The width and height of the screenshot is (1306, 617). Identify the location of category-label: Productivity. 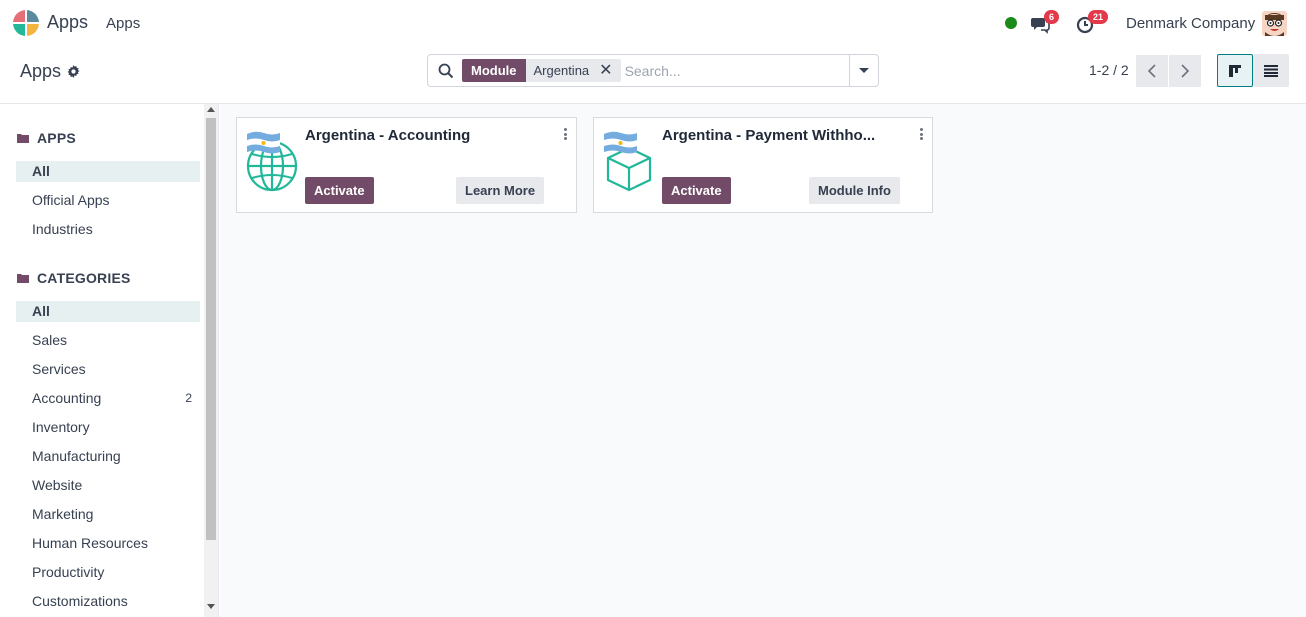
(68, 572).